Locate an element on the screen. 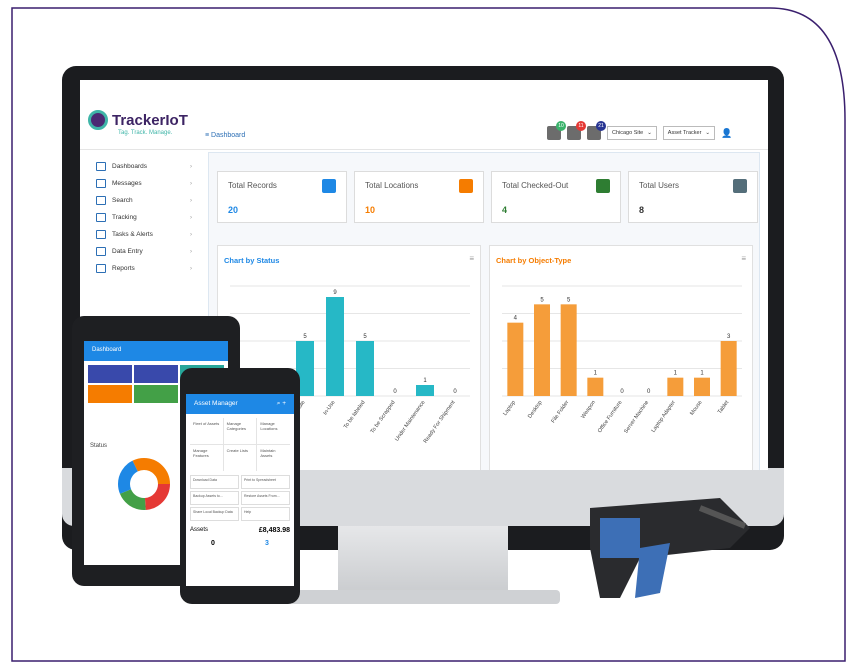 Image resolution: width=853 pixels, height=667 pixels. phone-button: Download Data is located at coordinates (214, 482).